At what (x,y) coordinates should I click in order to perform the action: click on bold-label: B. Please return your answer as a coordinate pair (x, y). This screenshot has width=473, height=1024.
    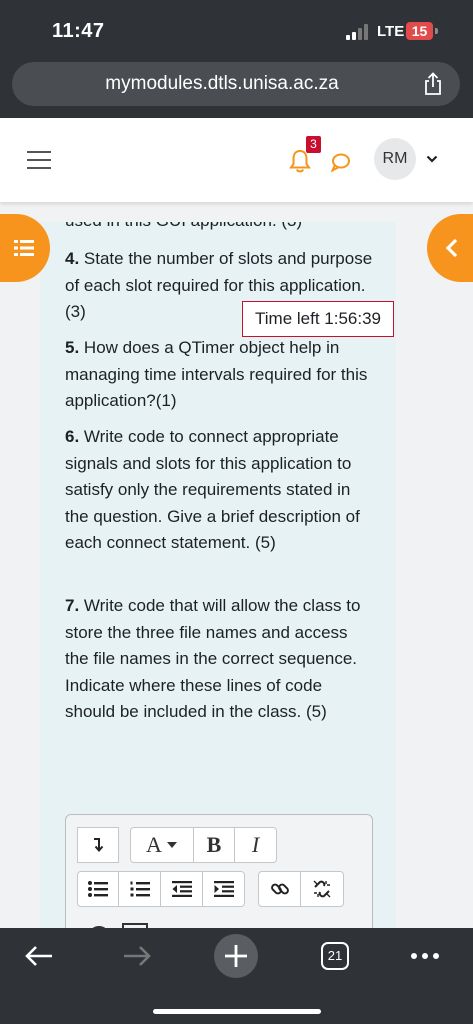
    Looking at the image, I should click on (214, 844).